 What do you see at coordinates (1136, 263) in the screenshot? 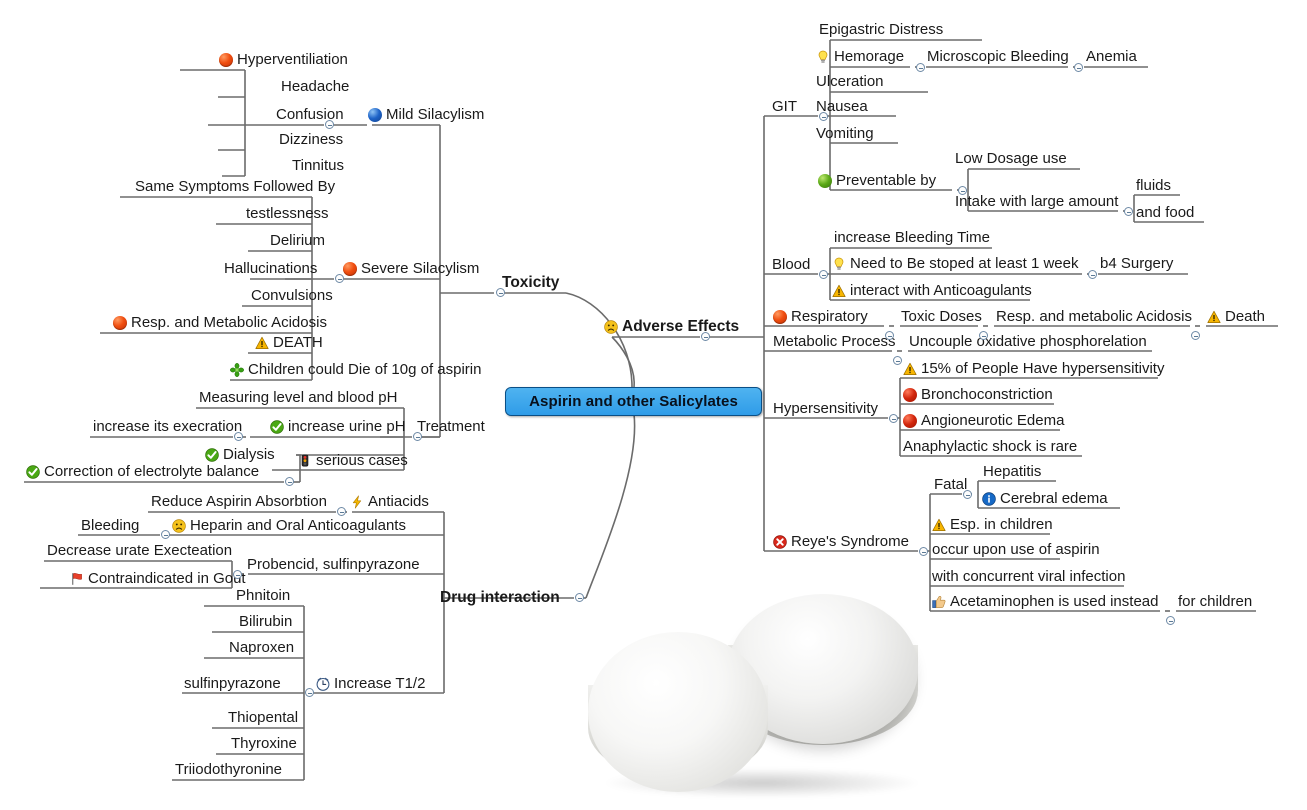
I see `node-b4-surgery: b4 Surgery` at bounding box center [1136, 263].